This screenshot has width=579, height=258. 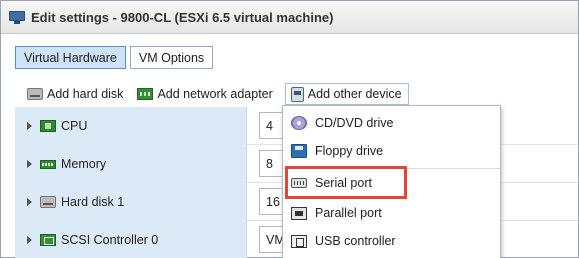 I want to click on floppy-icon, so click(x=299, y=151).